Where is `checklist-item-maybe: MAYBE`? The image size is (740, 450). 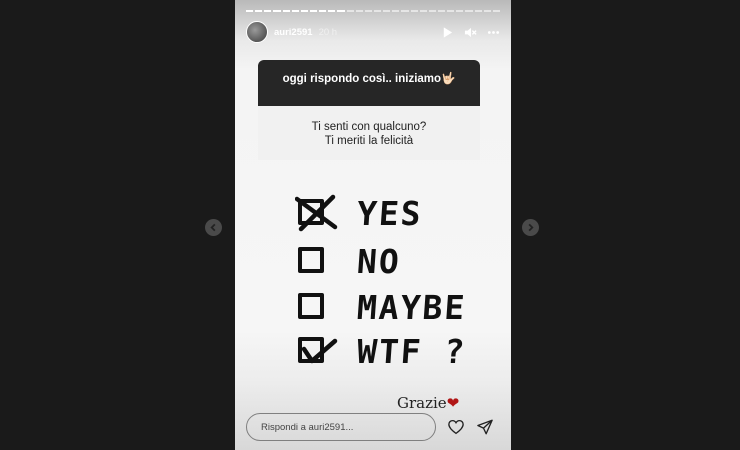
checklist-item-maybe: MAYBE is located at coordinates (385, 307).